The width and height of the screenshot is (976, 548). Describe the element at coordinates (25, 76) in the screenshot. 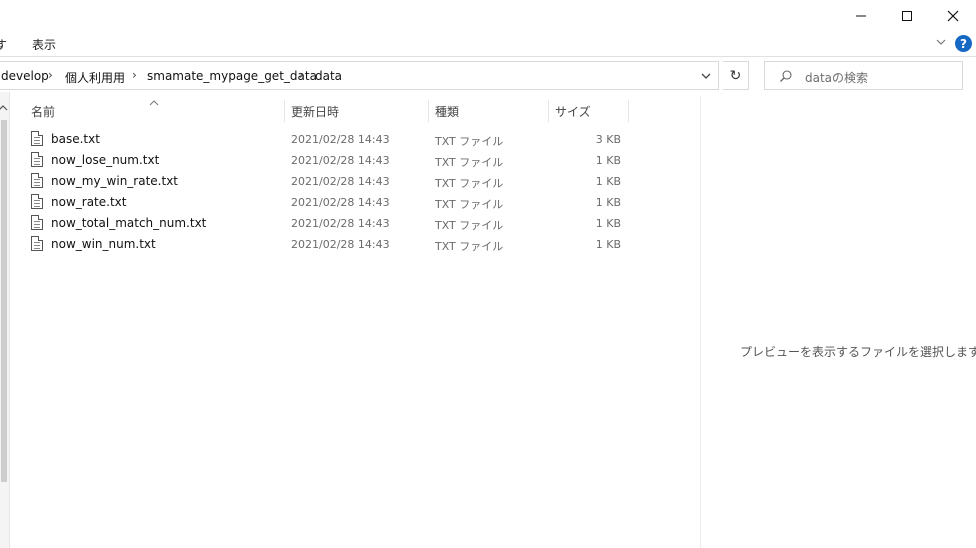

I see `breadcrumb-develop: develop` at that location.